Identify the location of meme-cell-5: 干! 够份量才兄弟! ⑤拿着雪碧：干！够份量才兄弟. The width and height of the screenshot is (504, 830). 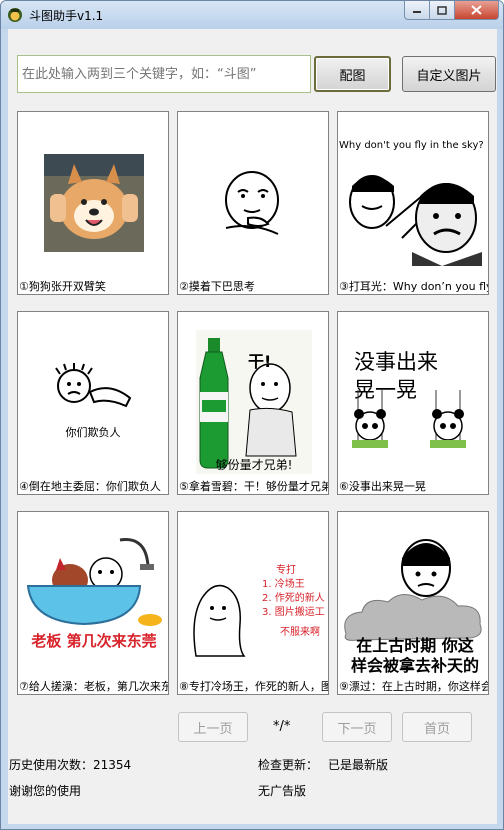
(253, 403).